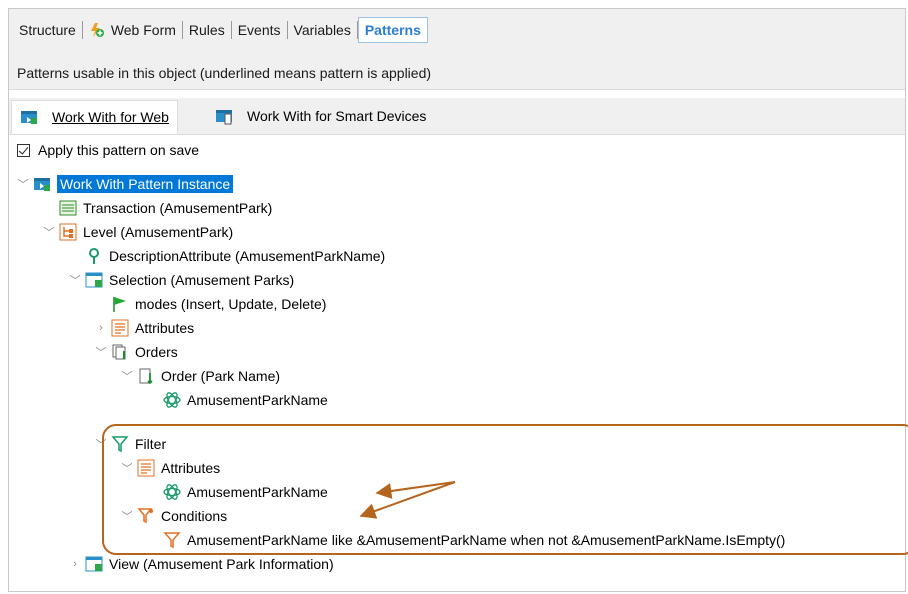 Image resolution: width=908 pixels, height=594 pixels. What do you see at coordinates (68, 232) in the screenshot?
I see `level-icon` at bounding box center [68, 232].